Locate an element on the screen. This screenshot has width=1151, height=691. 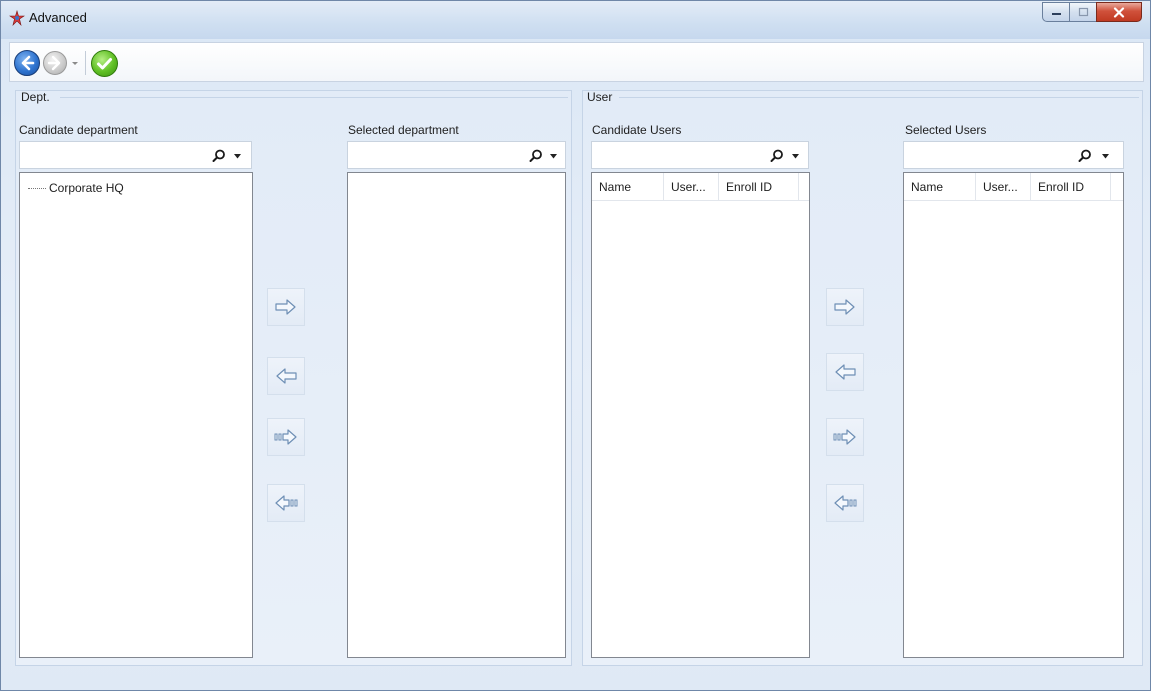
title-bar: Advanced is located at coordinates (575, 20).